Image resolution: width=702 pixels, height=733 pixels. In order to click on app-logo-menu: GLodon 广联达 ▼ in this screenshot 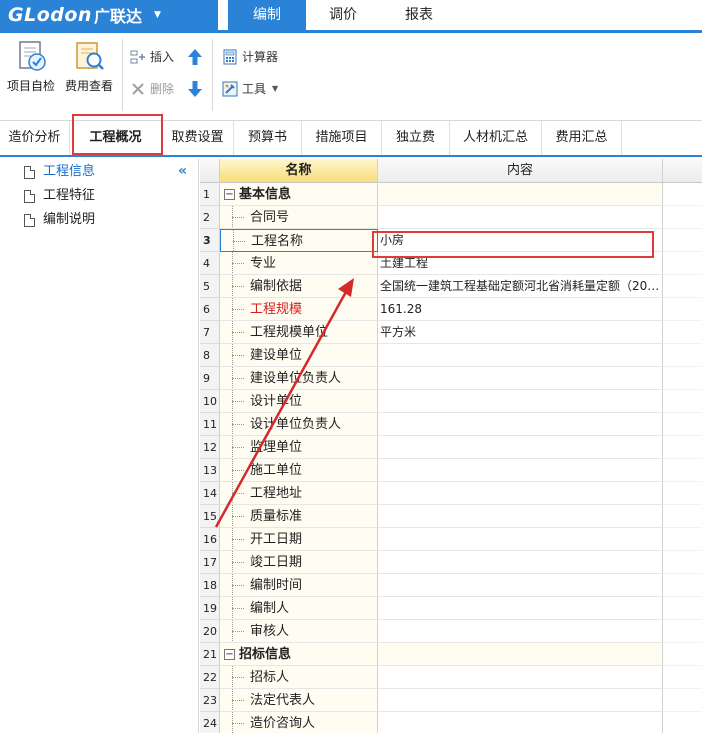, I will do `click(109, 15)`.